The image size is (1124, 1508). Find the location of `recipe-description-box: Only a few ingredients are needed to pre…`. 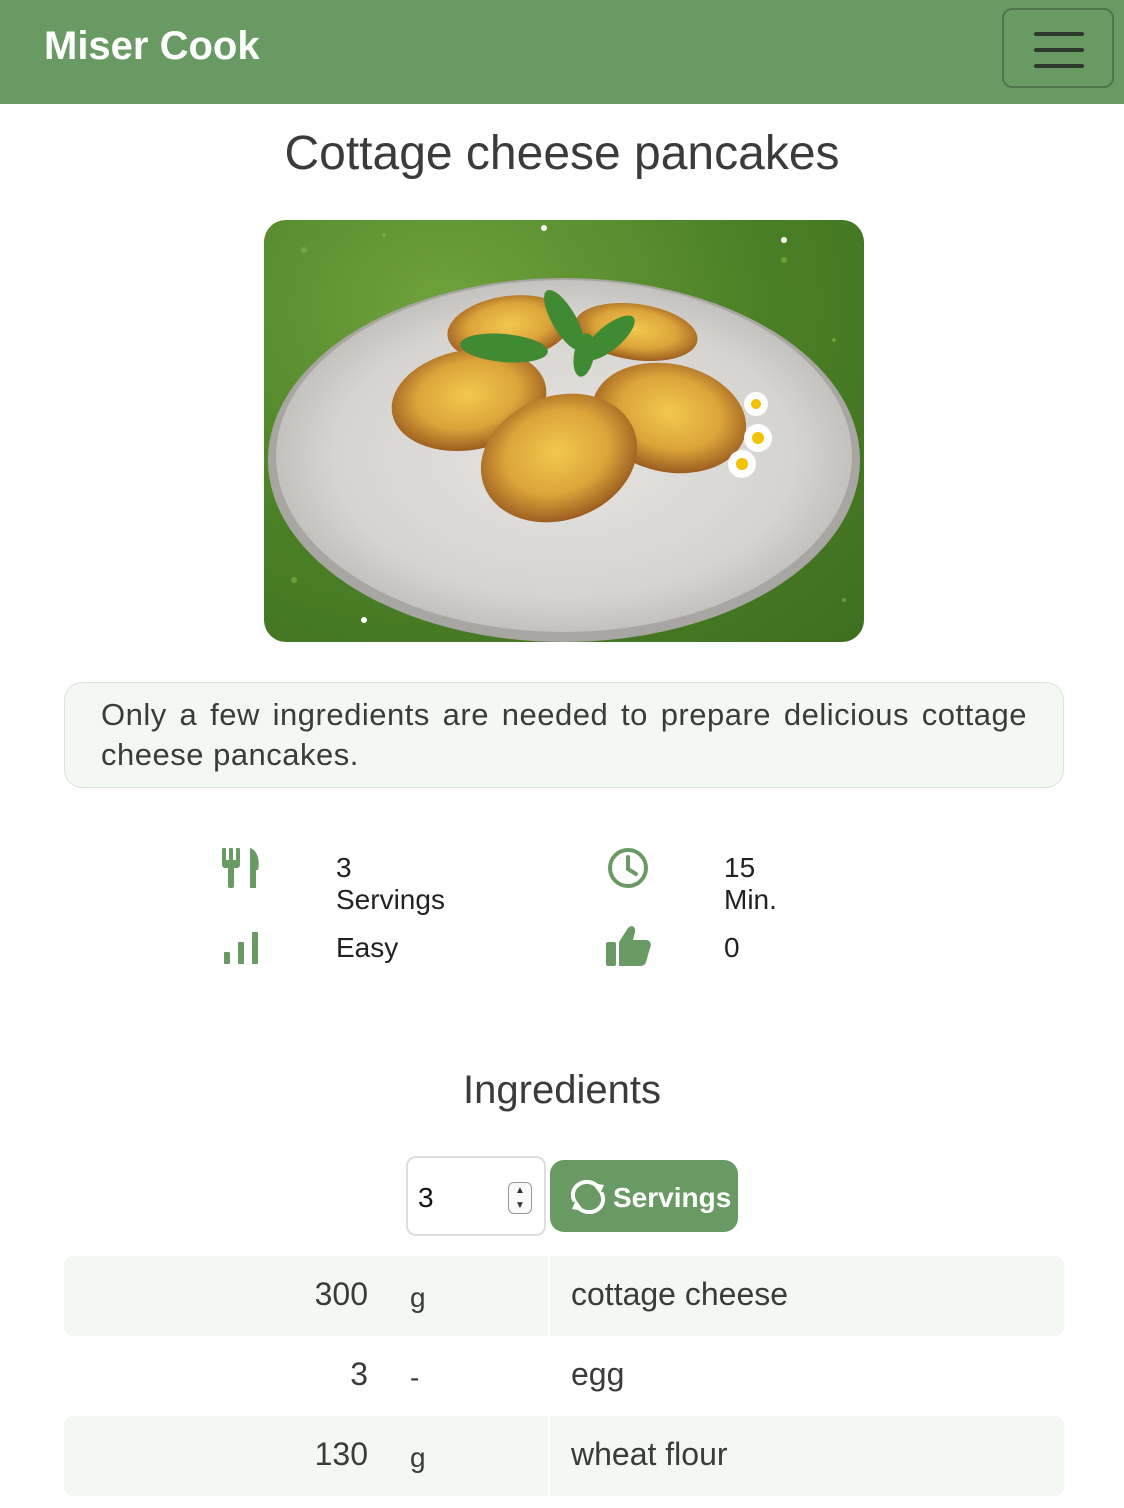

recipe-description-box: Only a few ingredients are needed to pre… is located at coordinates (564, 735).